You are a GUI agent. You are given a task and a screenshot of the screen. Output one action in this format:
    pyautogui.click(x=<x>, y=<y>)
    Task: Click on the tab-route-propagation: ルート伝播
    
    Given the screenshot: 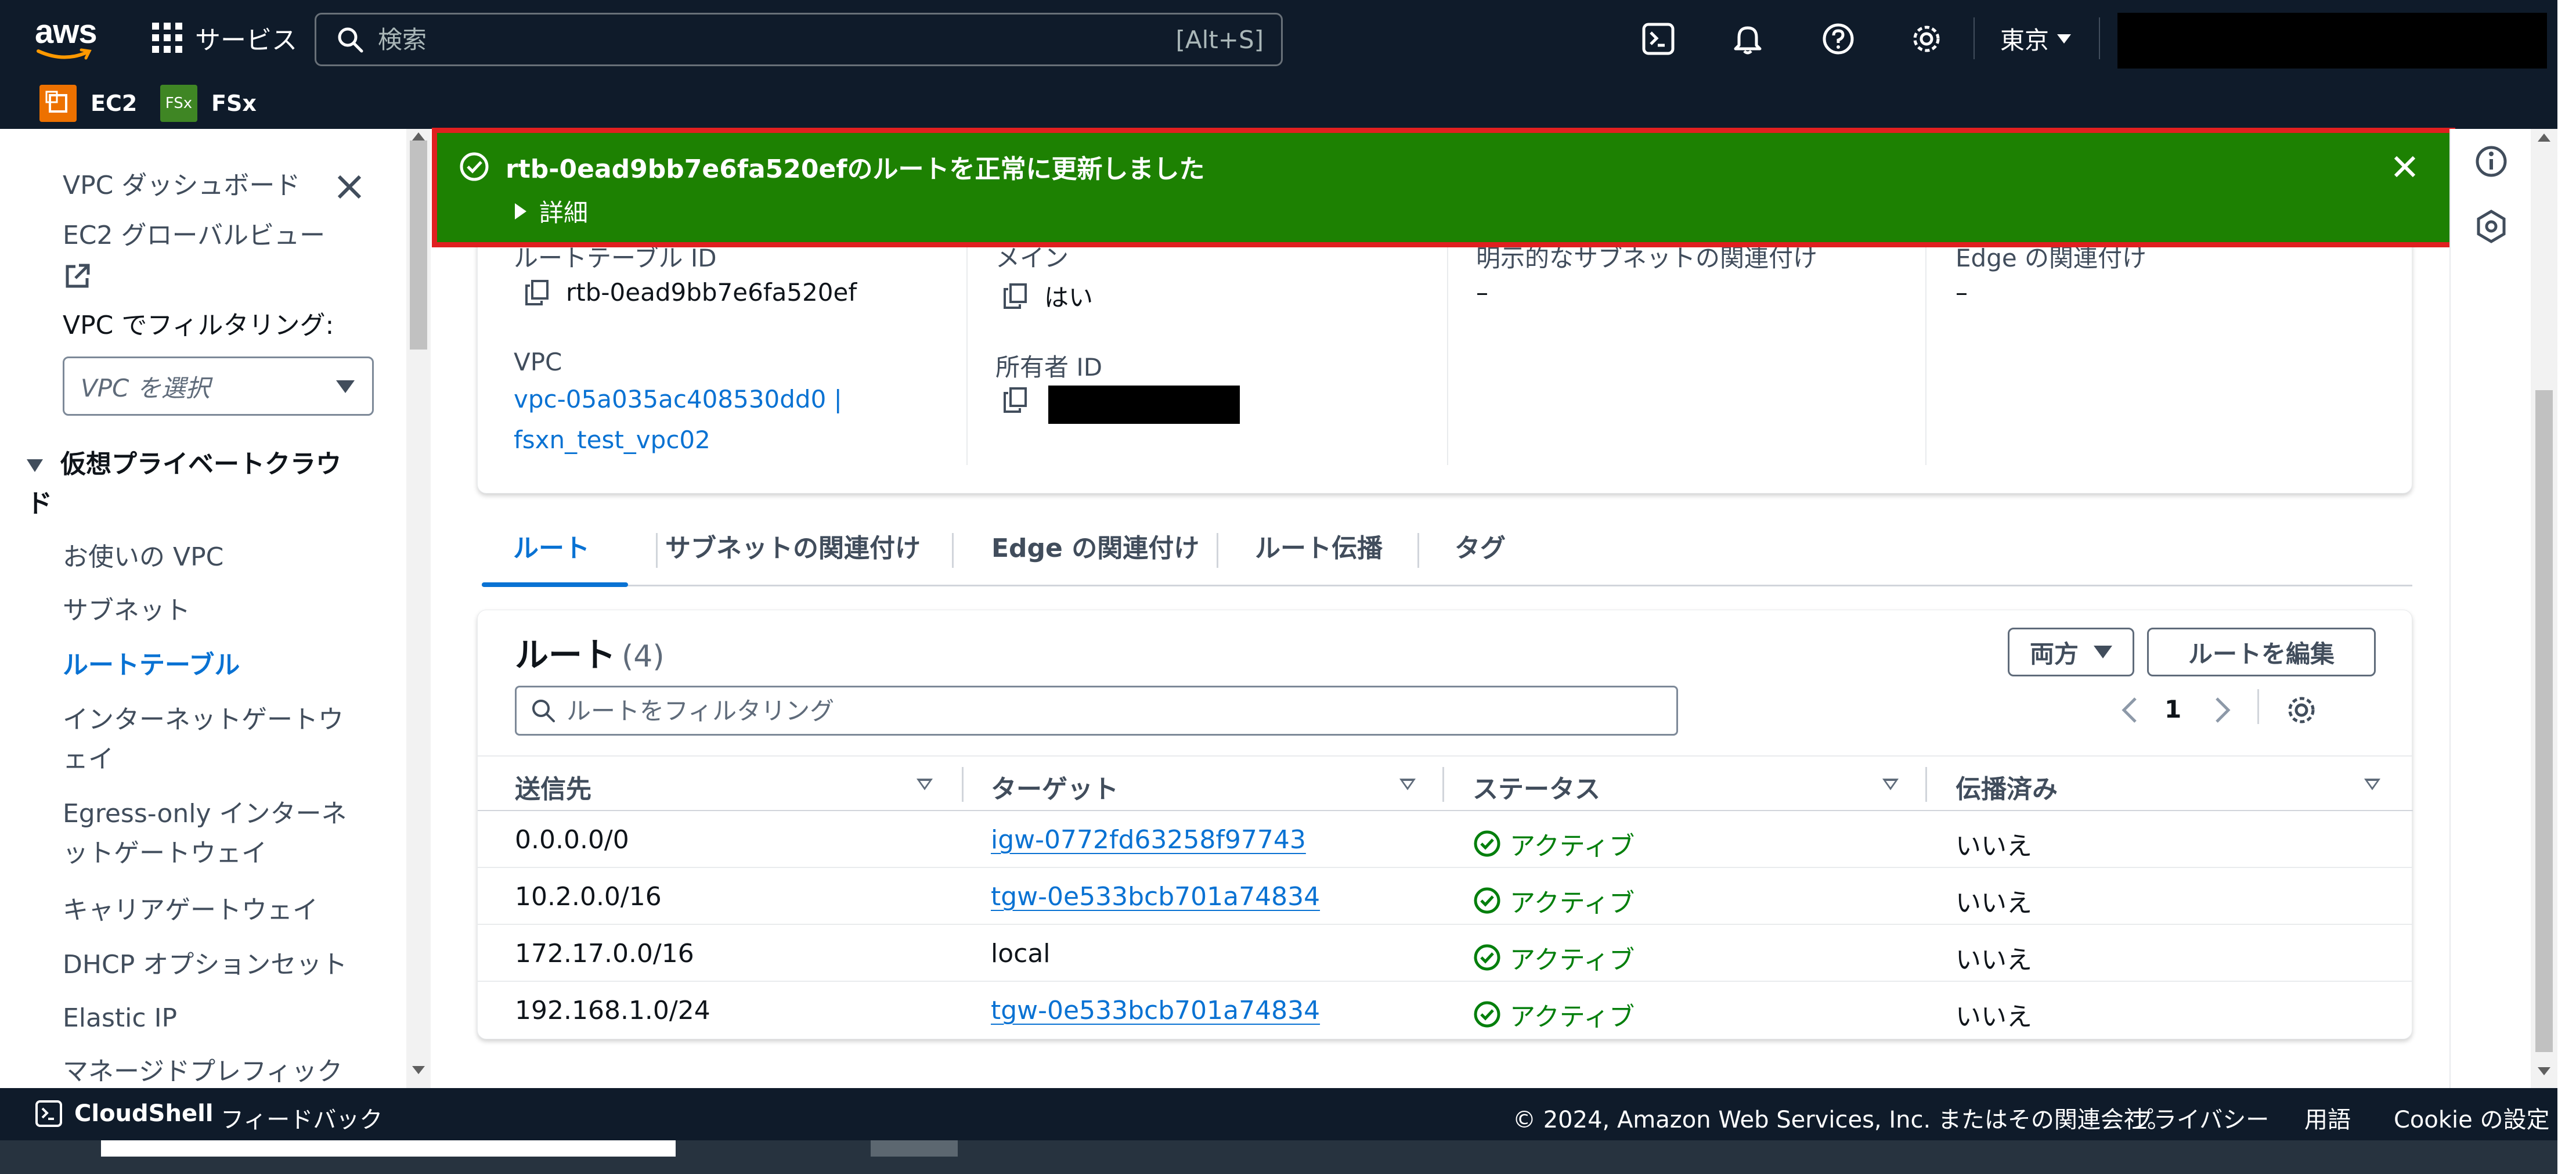 What is the action you would take?
    pyautogui.click(x=1319, y=545)
    